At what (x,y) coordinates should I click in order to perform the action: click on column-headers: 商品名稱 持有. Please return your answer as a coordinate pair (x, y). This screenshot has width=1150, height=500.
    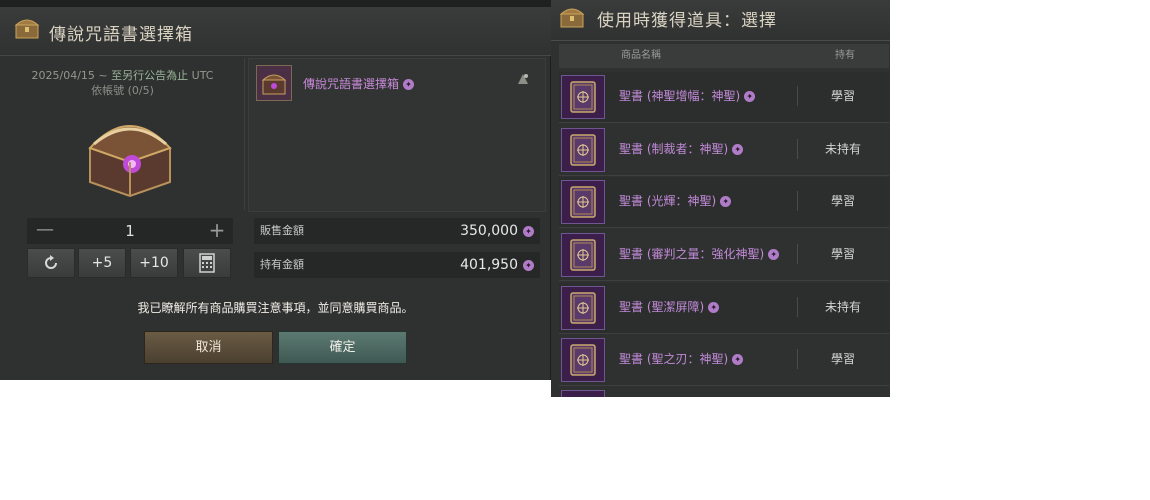
    Looking at the image, I should click on (724, 56).